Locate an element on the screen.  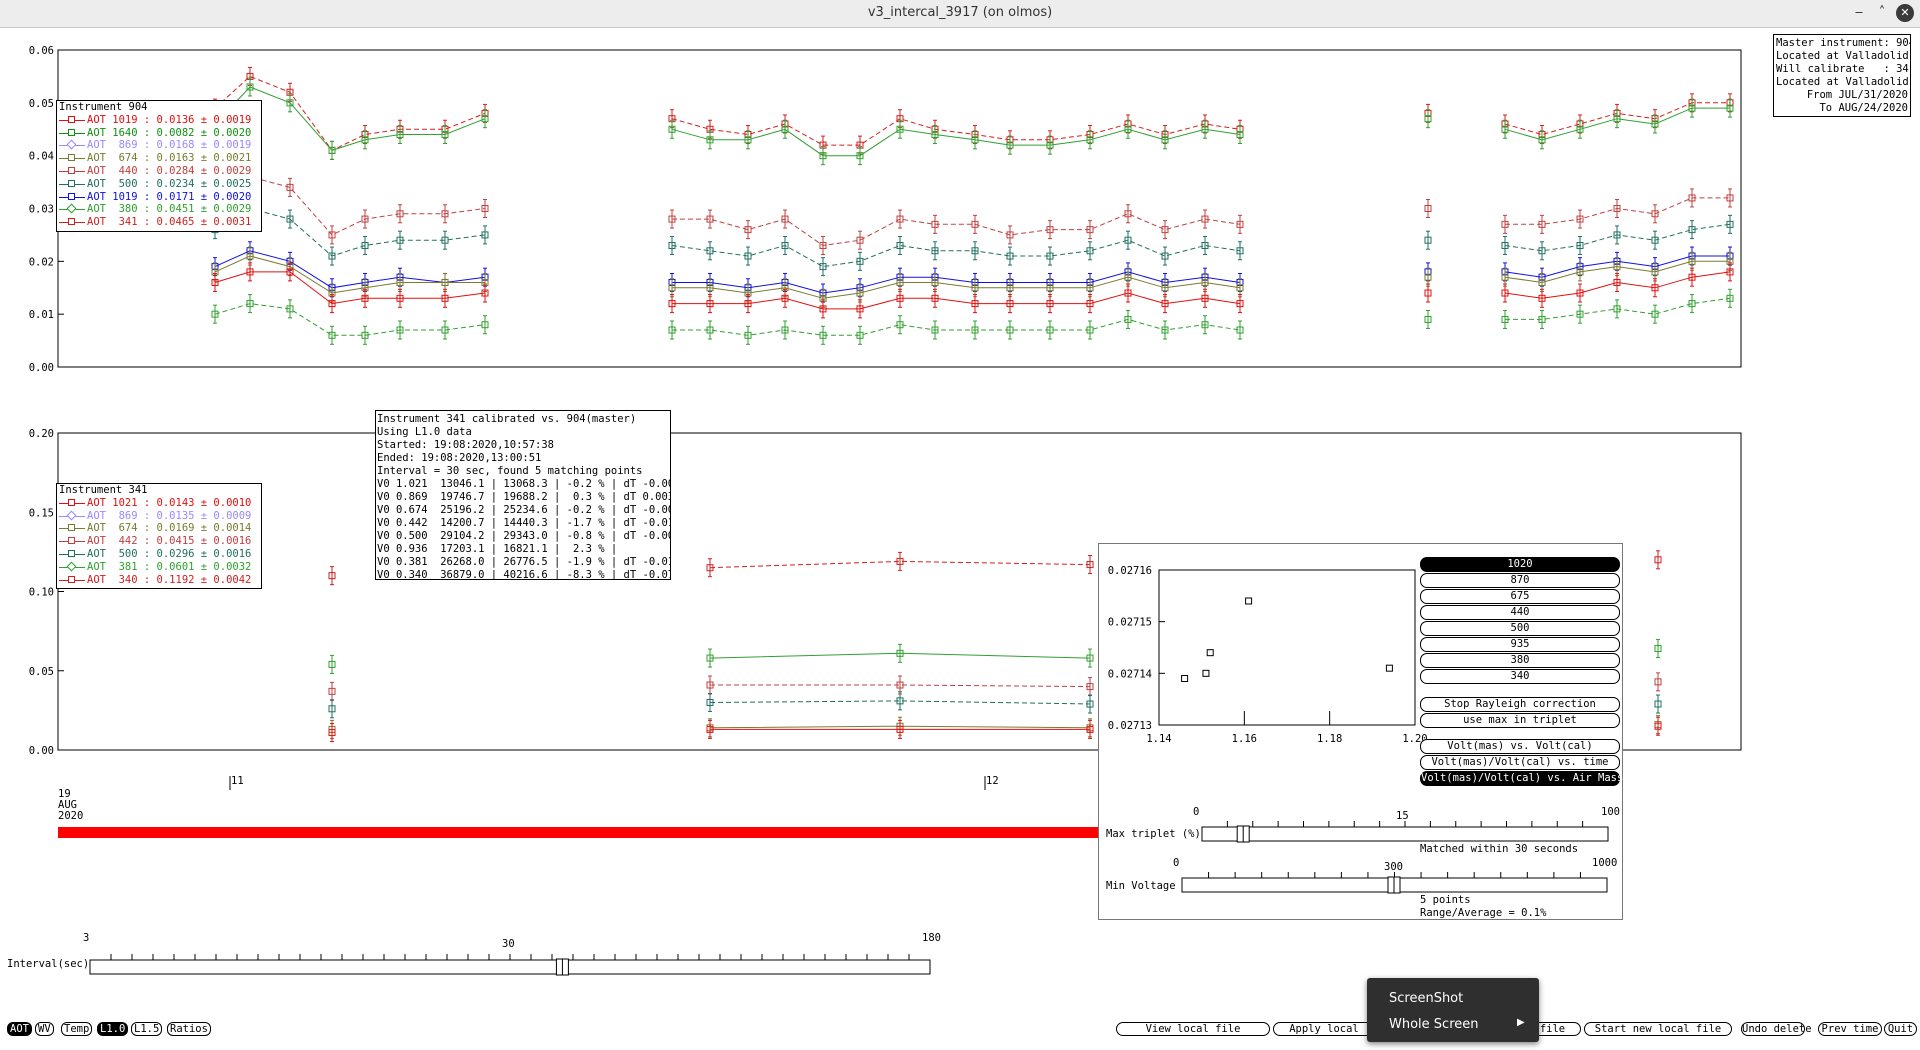
legend-value: 0.0601 ± 0.0032 is located at coordinates (201, 566).